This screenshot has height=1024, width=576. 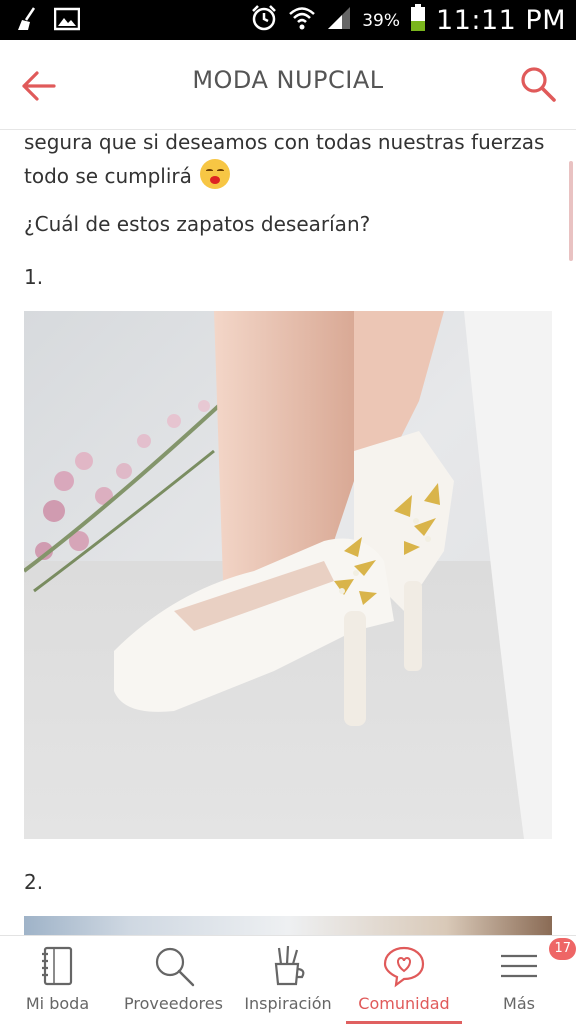 I want to click on kiss-emoji-icon, so click(x=215, y=174).